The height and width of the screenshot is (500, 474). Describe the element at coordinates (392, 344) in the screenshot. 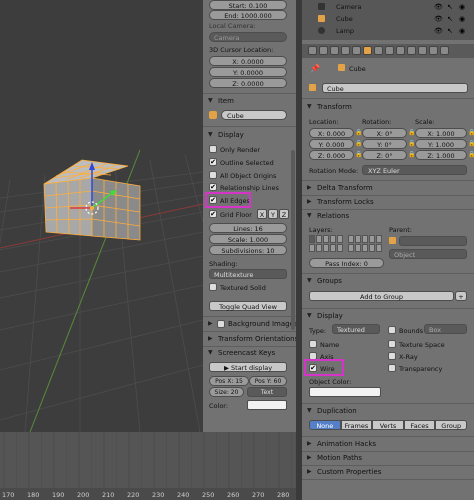

I see `texture-space-checkbox` at that location.